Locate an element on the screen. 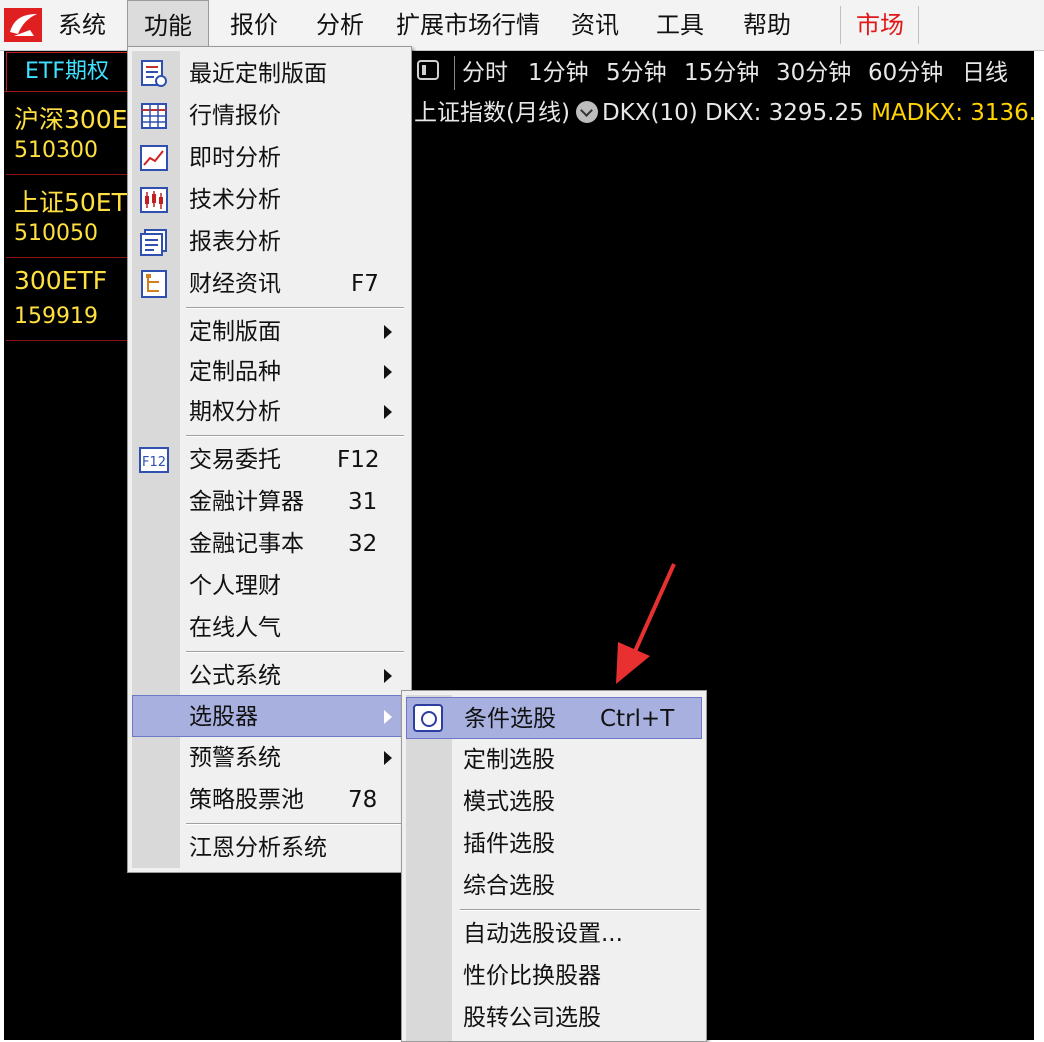 This screenshot has height=1042, width=1044. menu-item-alert-system: 预警系统 is located at coordinates (269, 758).